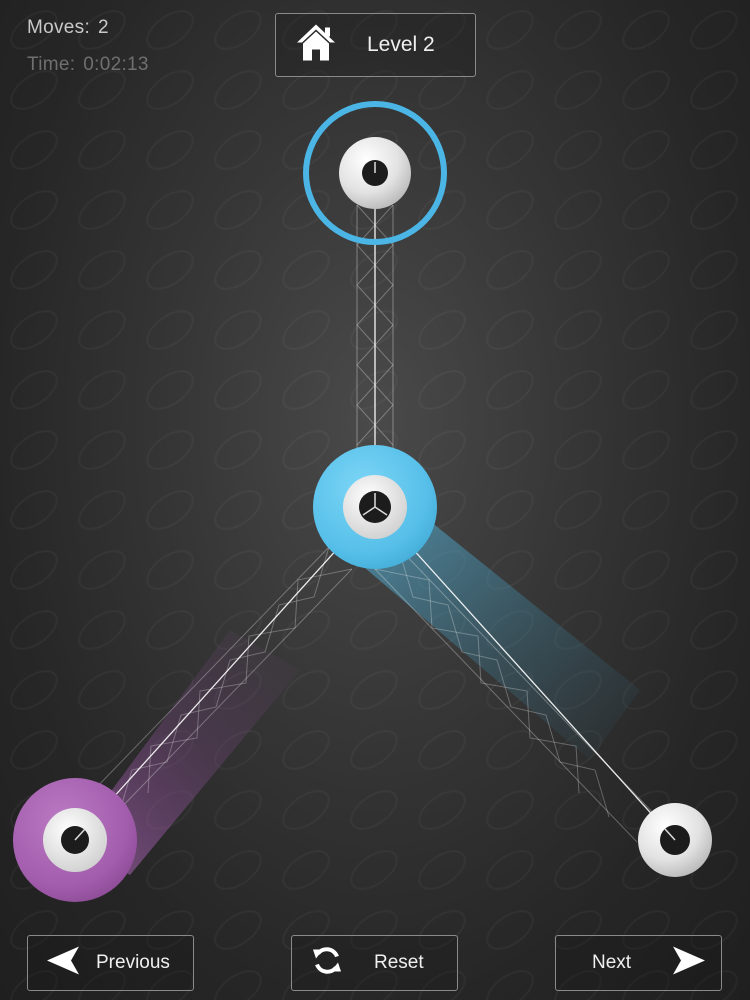  Describe the element at coordinates (401, 44) in the screenshot. I see `level-title: Level 2` at that location.